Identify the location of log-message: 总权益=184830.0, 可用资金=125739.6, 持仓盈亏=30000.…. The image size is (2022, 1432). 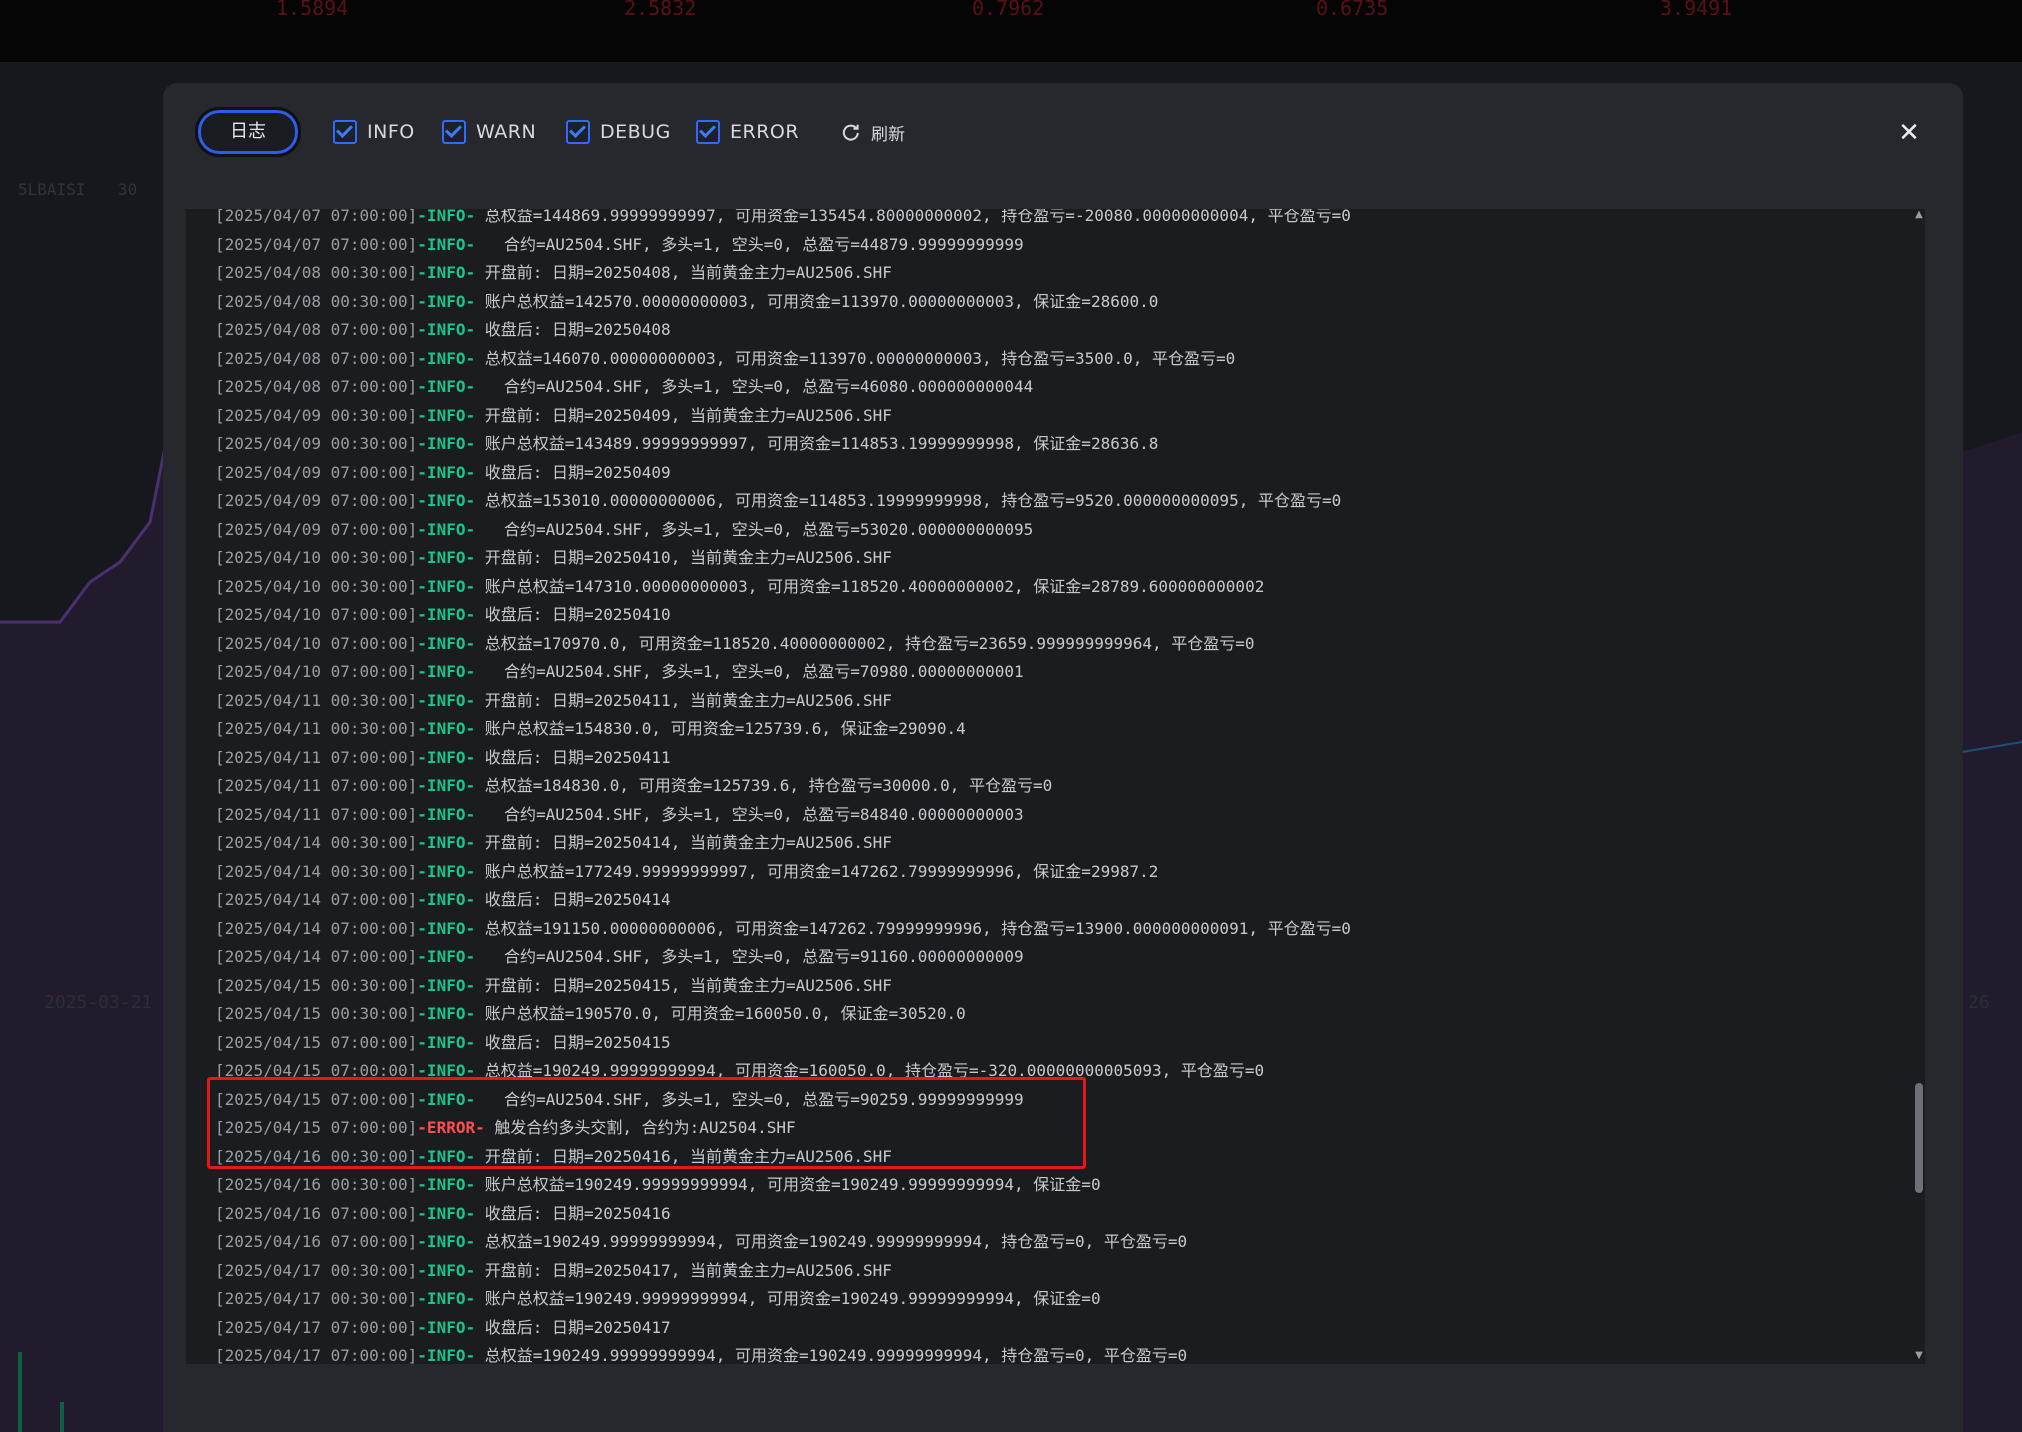
(764, 785).